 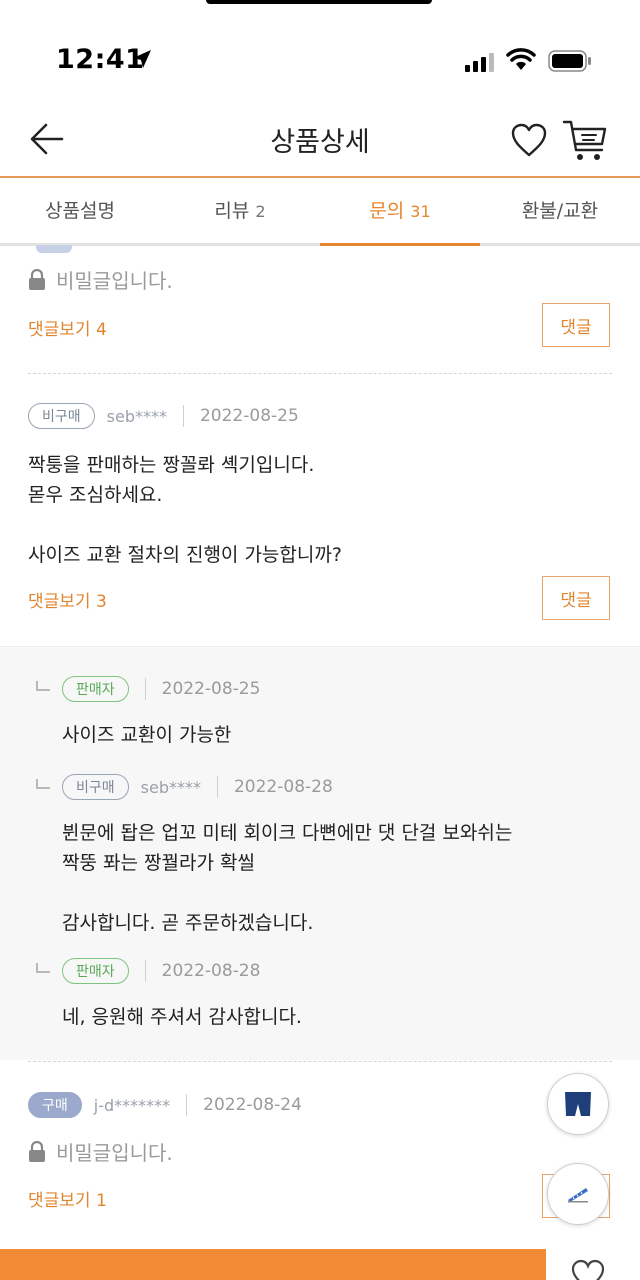 I want to click on tab-label: 상품설명, so click(x=80, y=211).